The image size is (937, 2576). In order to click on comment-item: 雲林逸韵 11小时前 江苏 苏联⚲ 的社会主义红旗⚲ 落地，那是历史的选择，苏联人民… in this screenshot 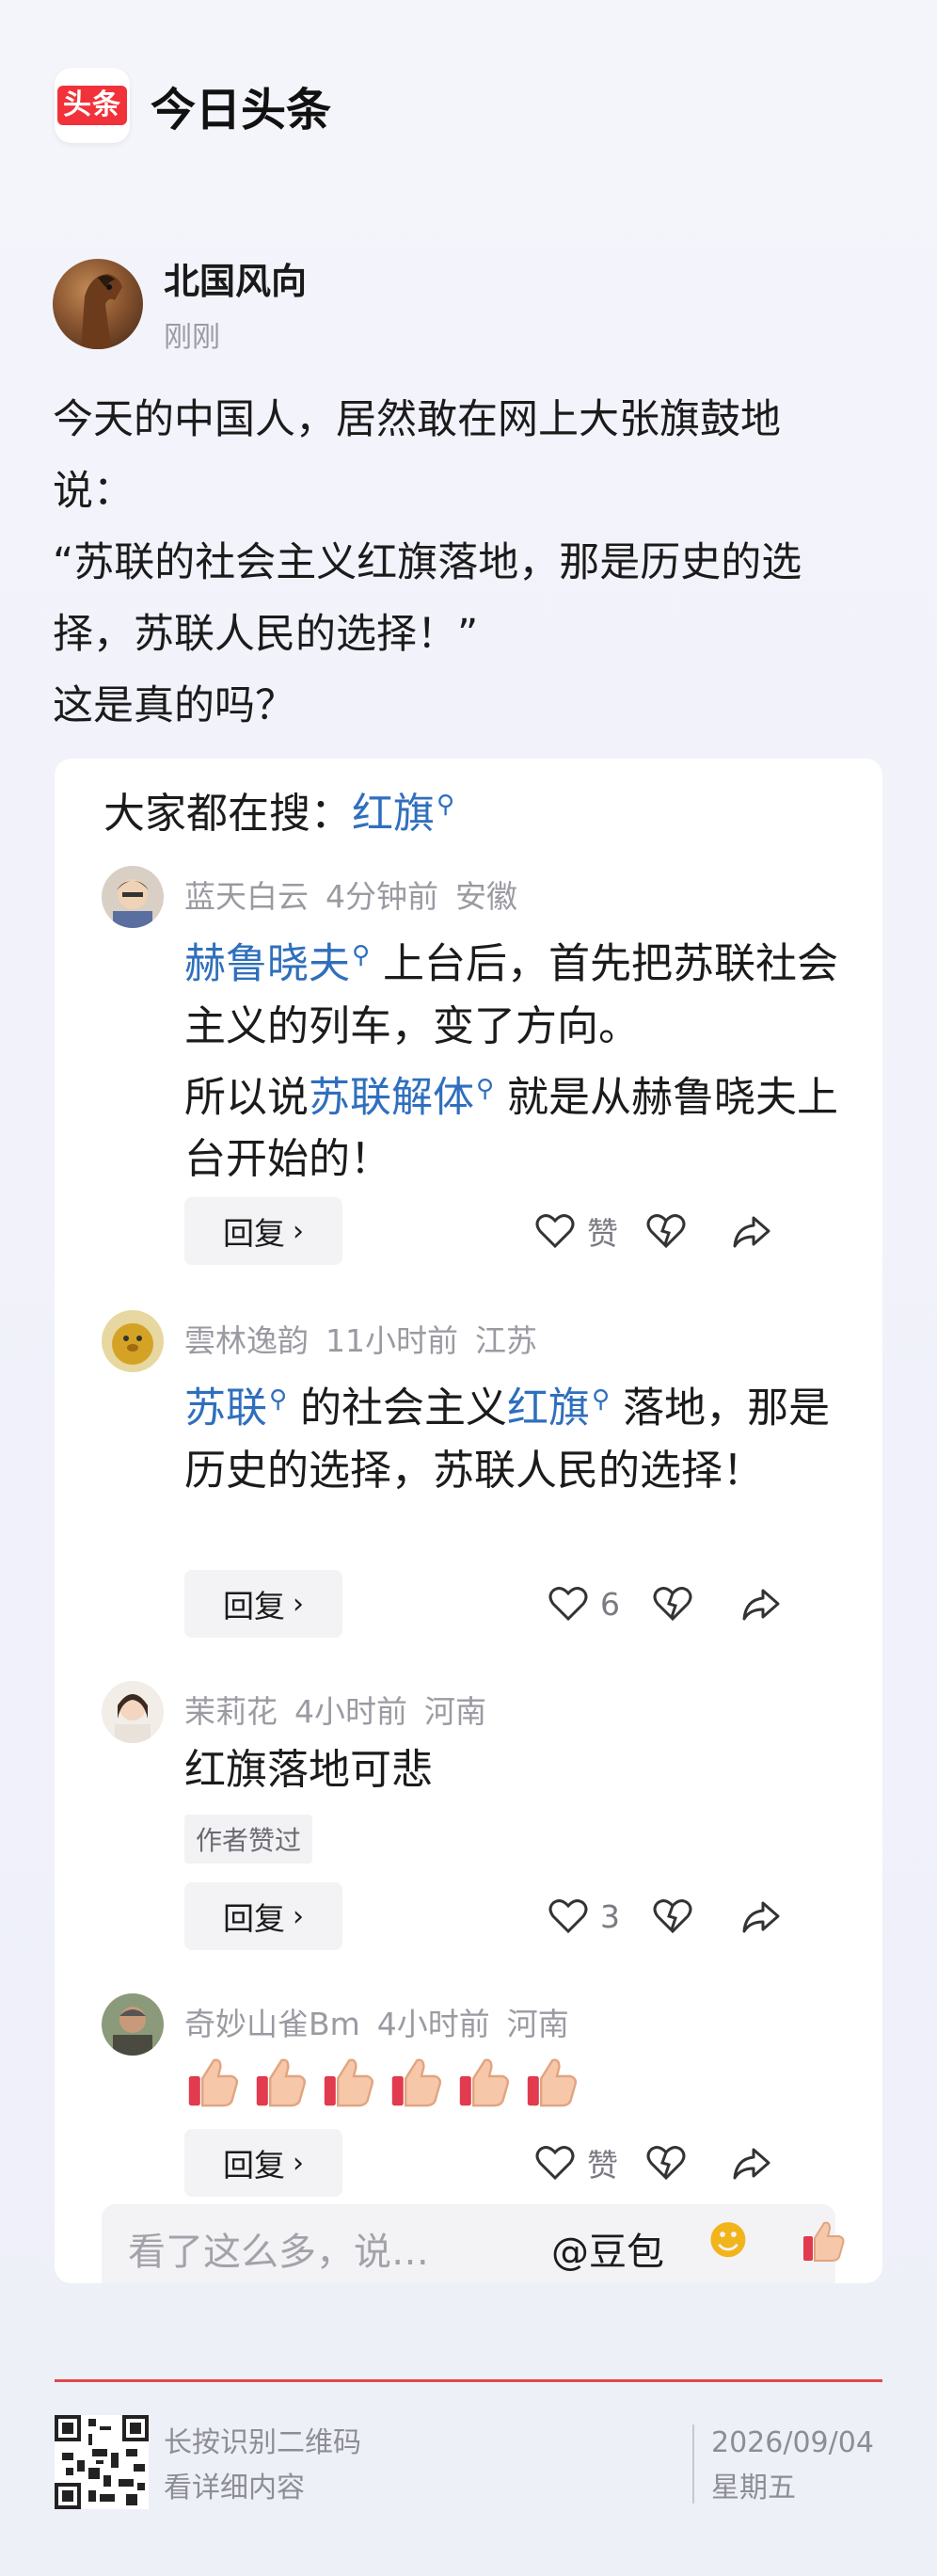, I will do `click(478, 1427)`.